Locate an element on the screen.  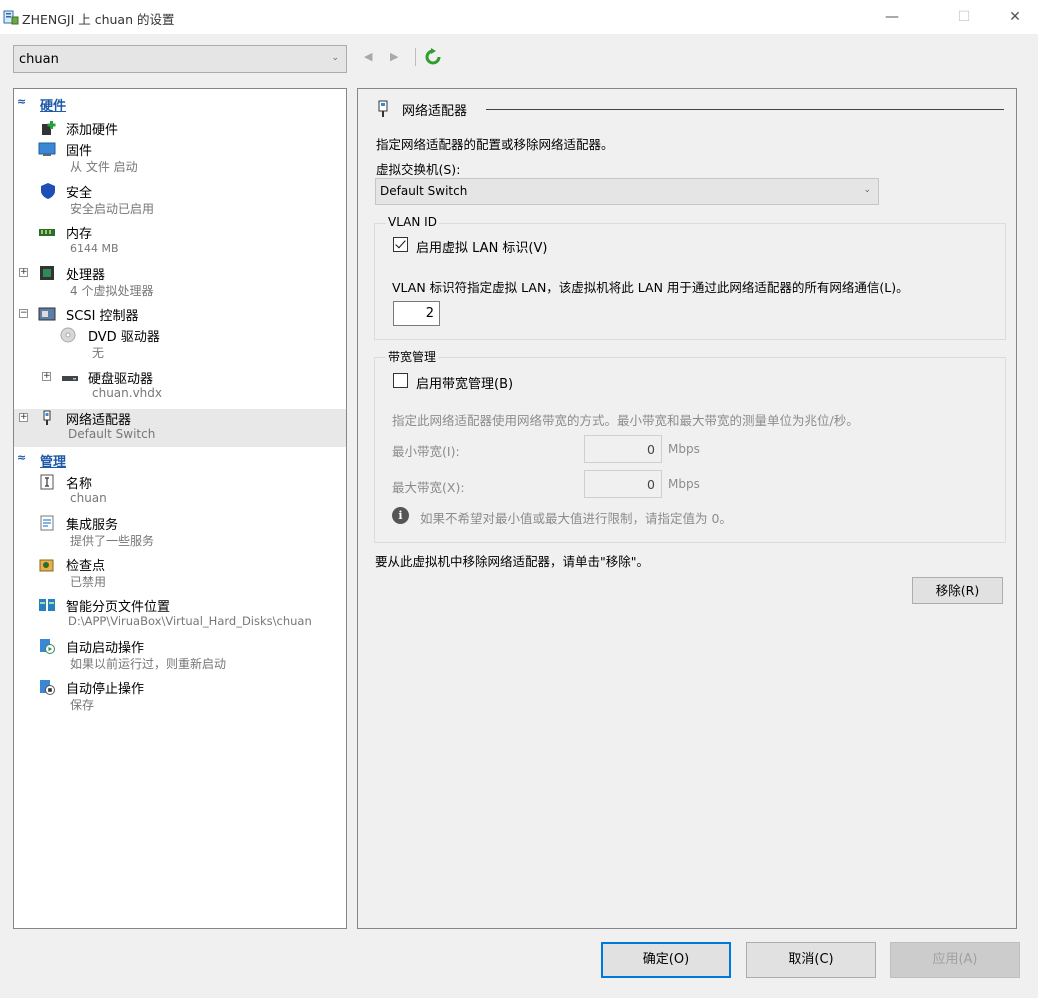
tree-item-label: 自动启动操作 is located at coordinates (105, 648).